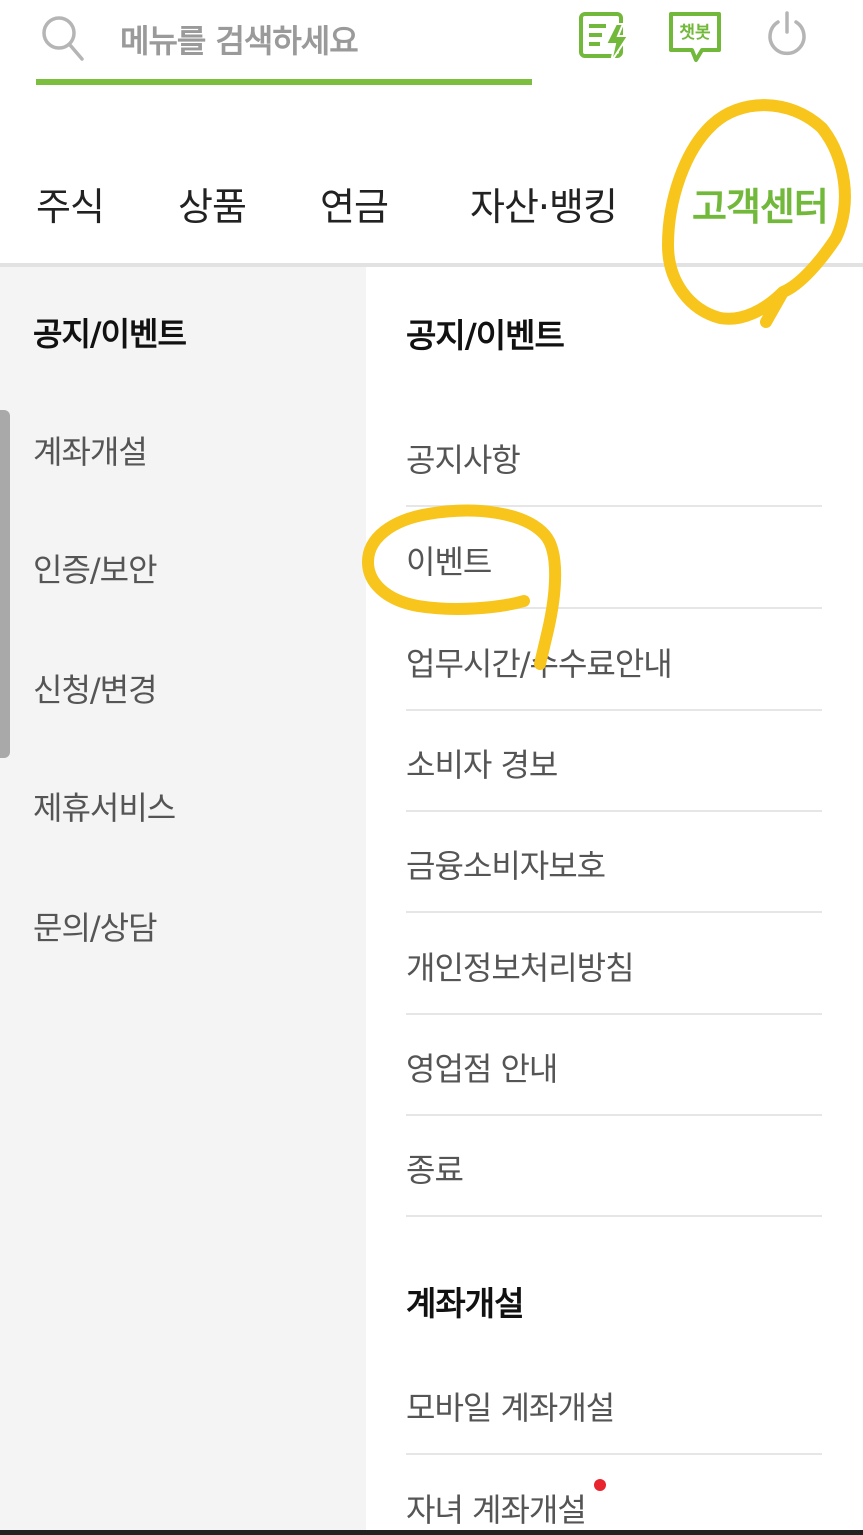 The height and width of the screenshot is (1535, 863). I want to click on menu-item-label: 업무시간/수수료안내, so click(539, 664).